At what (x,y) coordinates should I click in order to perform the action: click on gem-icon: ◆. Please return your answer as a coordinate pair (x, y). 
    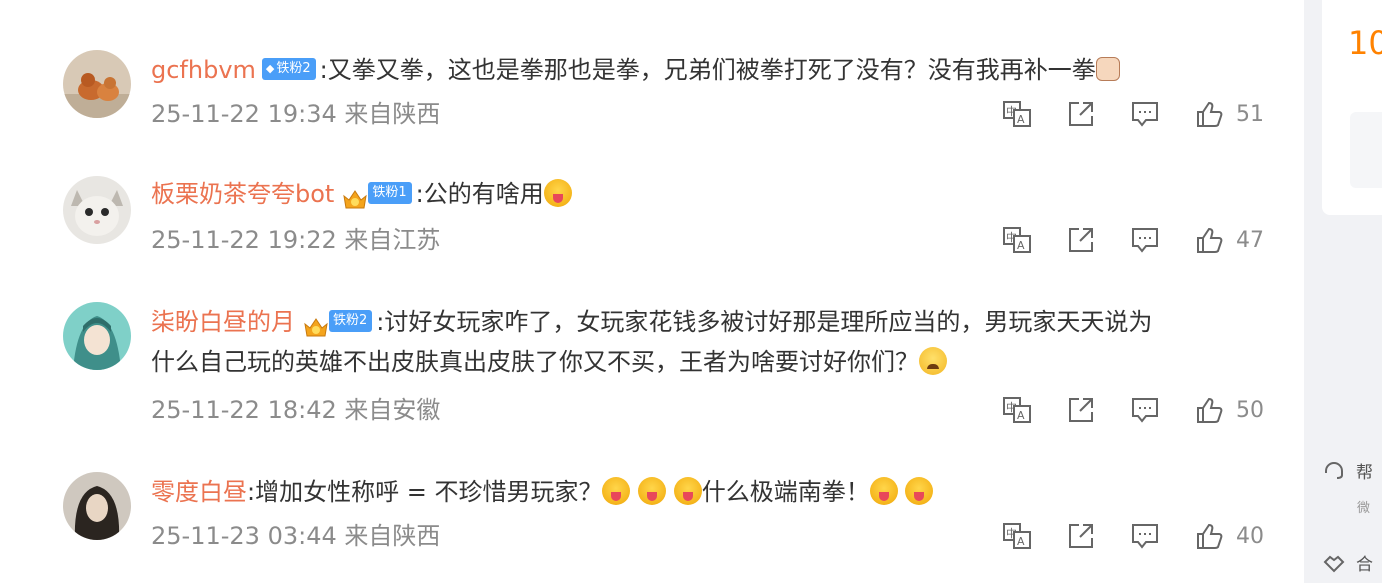
    Looking at the image, I should click on (270, 68).